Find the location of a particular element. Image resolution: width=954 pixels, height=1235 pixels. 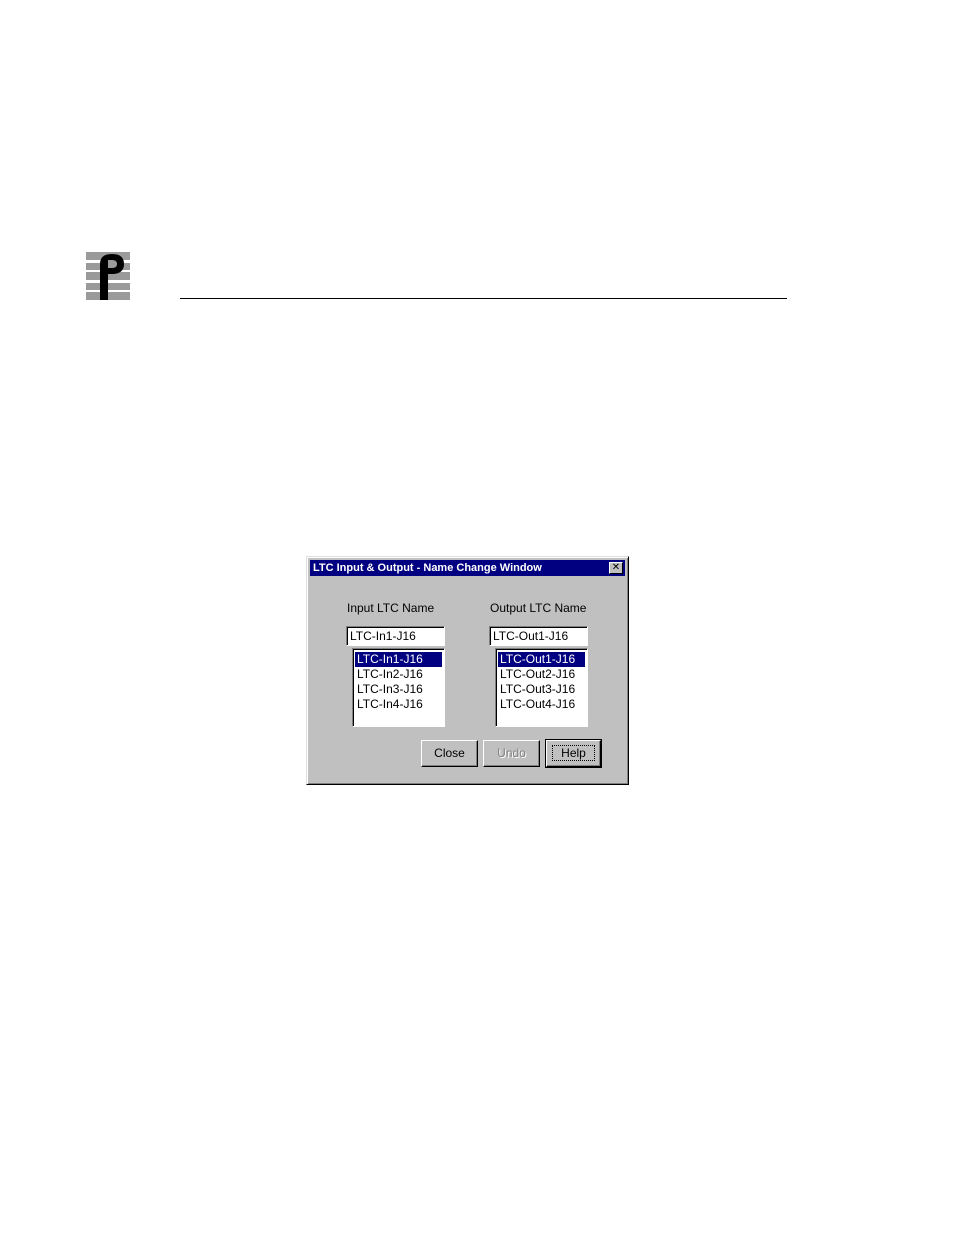

input-ltc-label: Input LTC Name is located at coordinates (391, 608).